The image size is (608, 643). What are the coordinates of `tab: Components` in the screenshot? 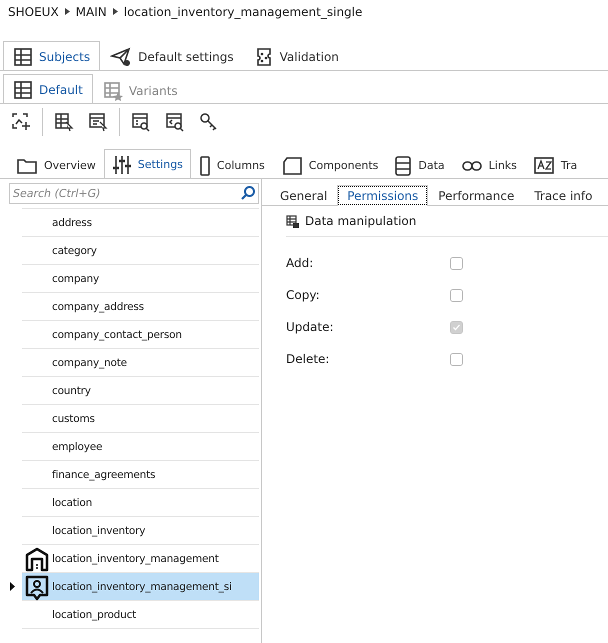 It's located at (329, 164).